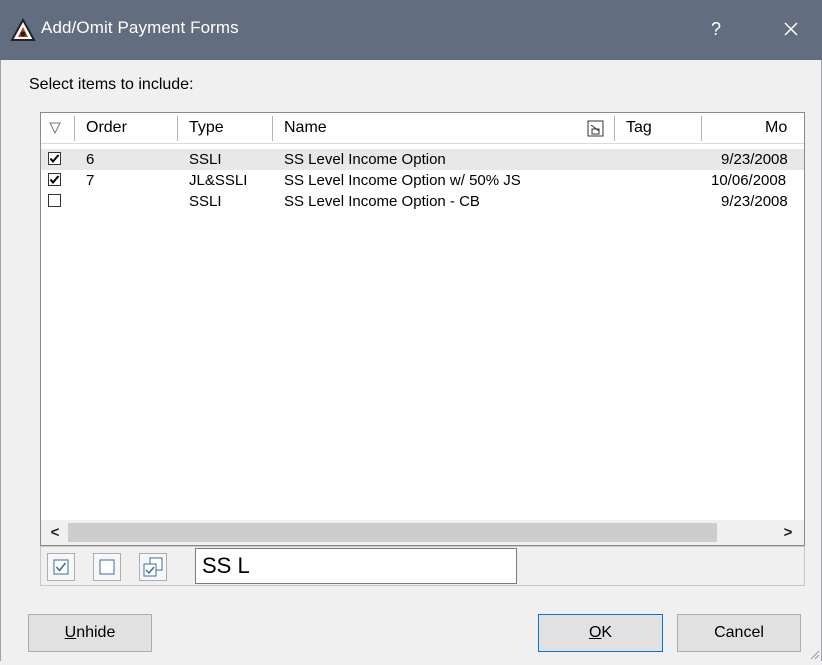 This screenshot has width=822, height=665. What do you see at coordinates (305, 128) in the screenshot?
I see `column-header-name: Name` at bounding box center [305, 128].